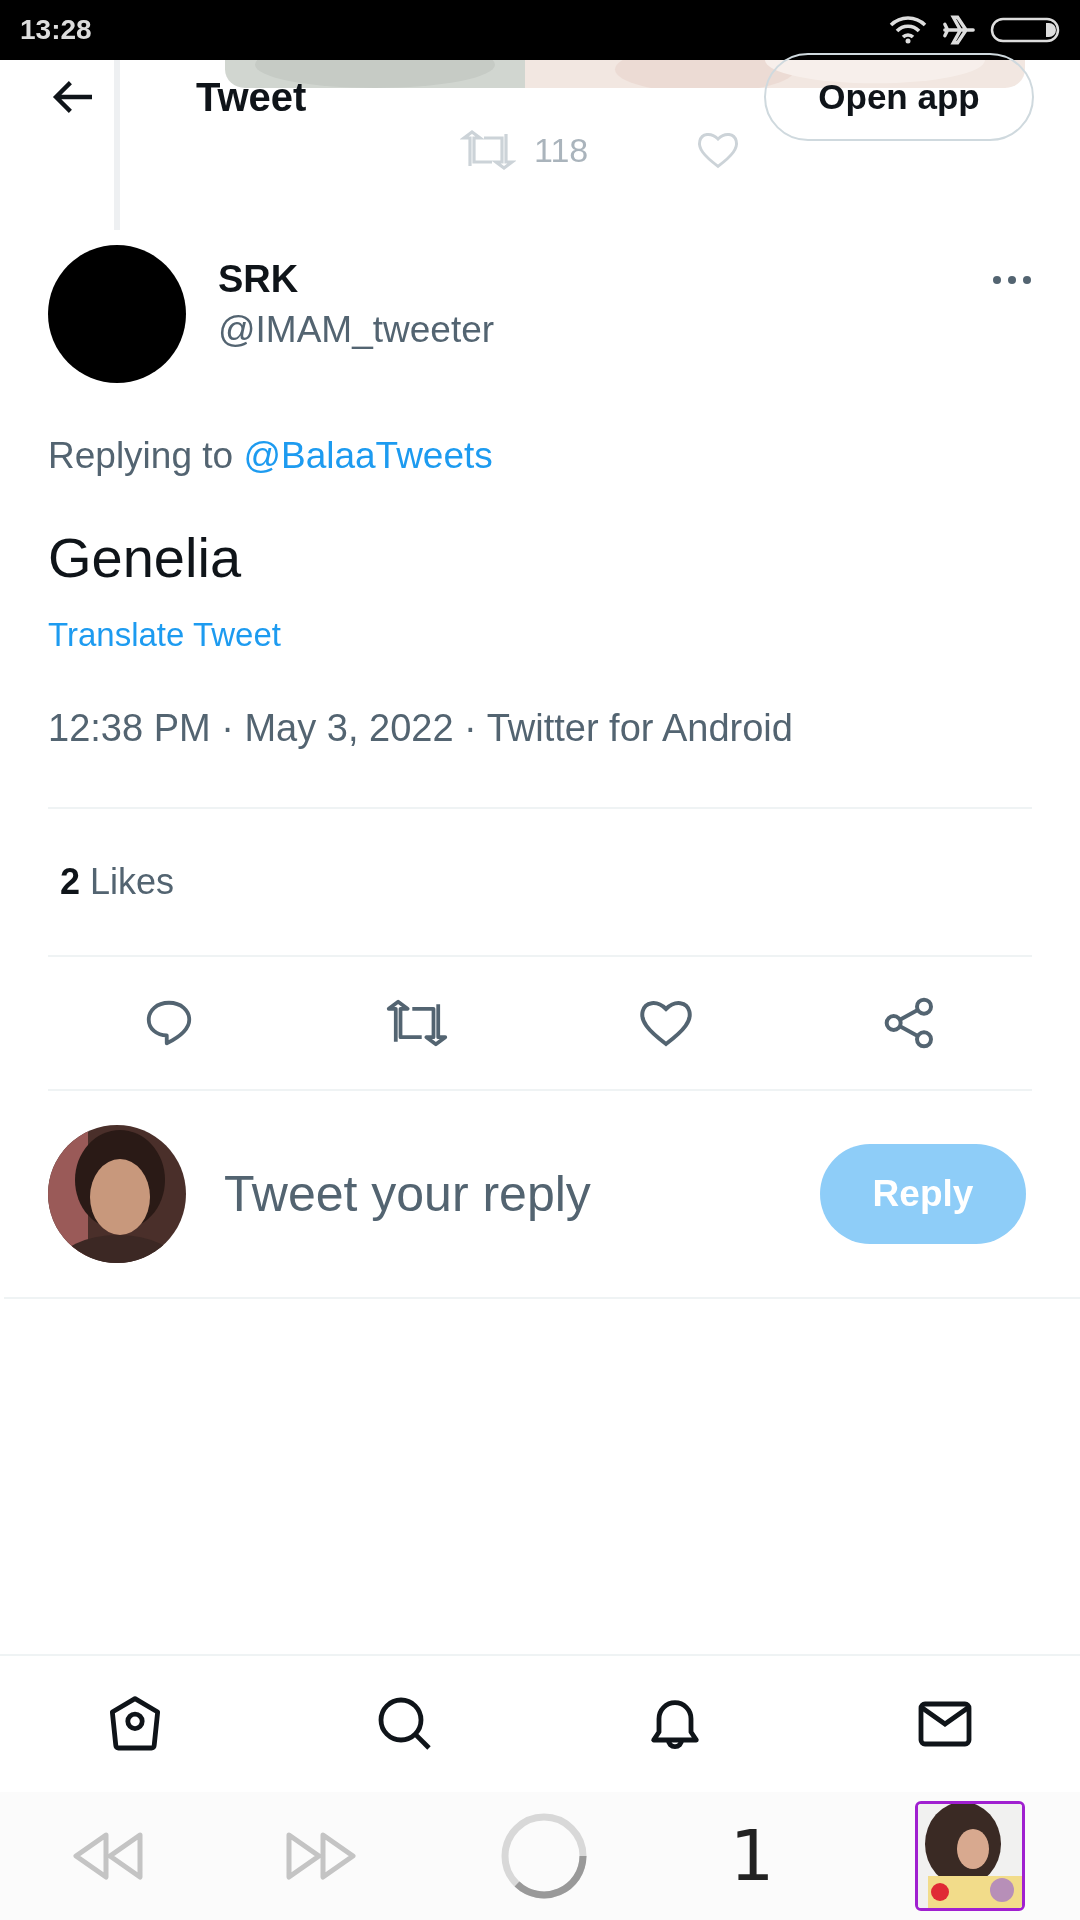 This screenshot has width=1080, height=1920. What do you see at coordinates (908, 30) in the screenshot?
I see `wifi-icon` at bounding box center [908, 30].